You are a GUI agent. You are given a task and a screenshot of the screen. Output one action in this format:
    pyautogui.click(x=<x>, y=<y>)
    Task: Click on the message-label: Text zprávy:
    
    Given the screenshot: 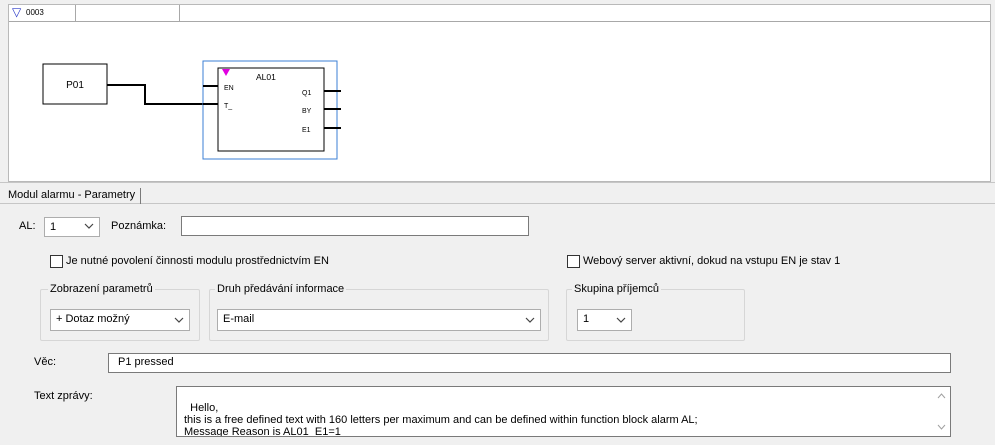 What is the action you would take?
    pyautogui.click(x=63, y=396)
    